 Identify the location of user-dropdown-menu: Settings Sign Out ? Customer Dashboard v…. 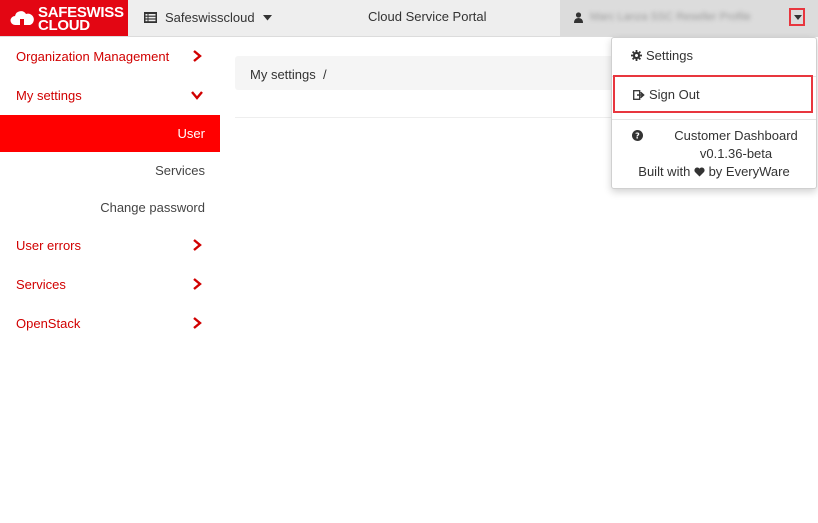
(714, 113).